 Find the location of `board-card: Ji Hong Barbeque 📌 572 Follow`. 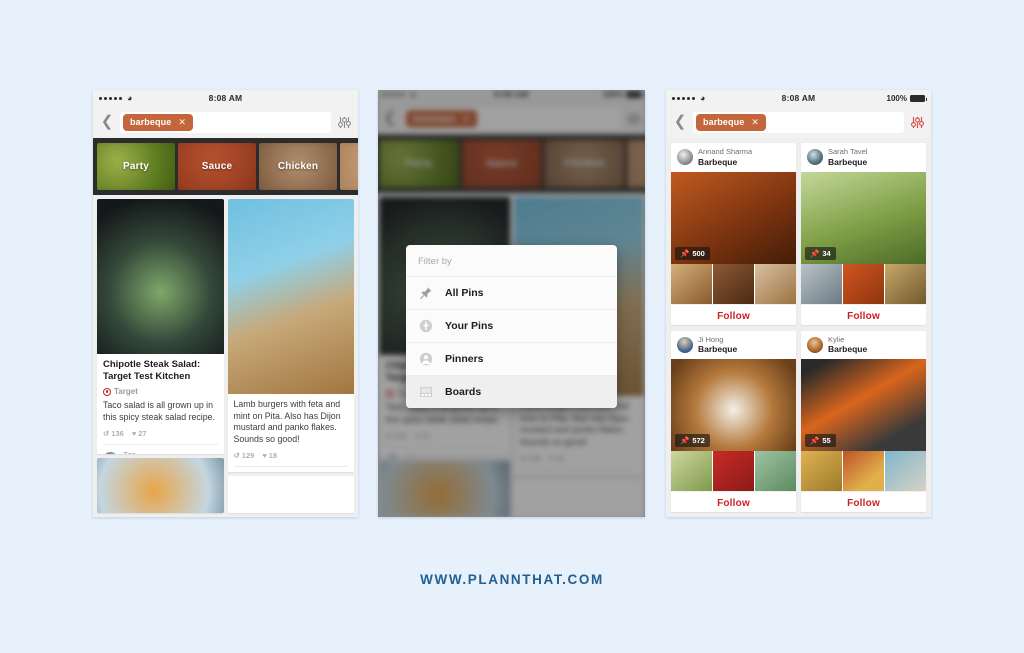

board-card: Ji Hong Barbeque 📌 572 Follow is located at coordinates (733, 421).